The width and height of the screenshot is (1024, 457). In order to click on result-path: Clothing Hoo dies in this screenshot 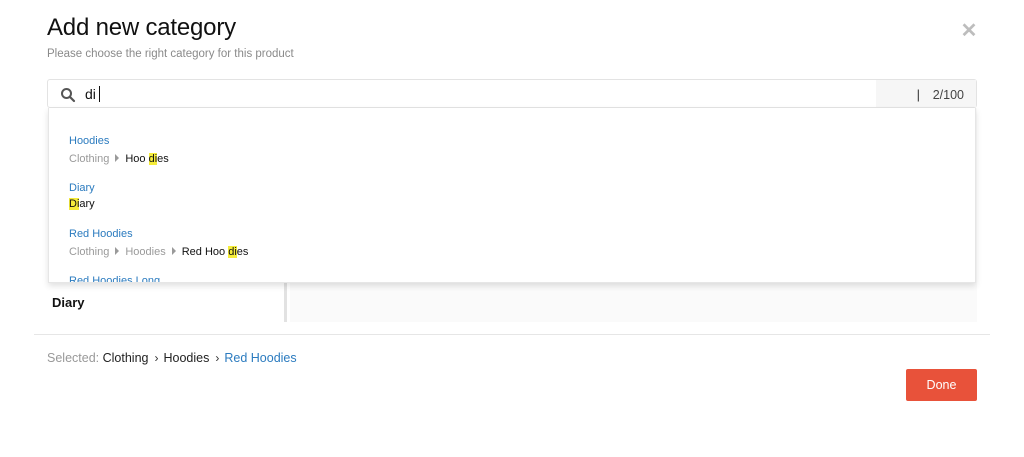, I will do `click(119, 159)`.